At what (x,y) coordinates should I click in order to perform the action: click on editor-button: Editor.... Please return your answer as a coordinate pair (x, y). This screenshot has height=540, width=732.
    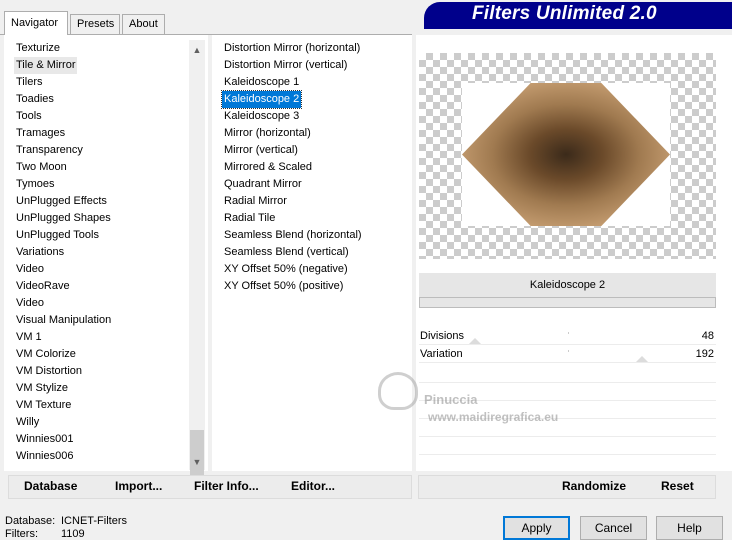
    Looking at the image, I should click on (313, 486).